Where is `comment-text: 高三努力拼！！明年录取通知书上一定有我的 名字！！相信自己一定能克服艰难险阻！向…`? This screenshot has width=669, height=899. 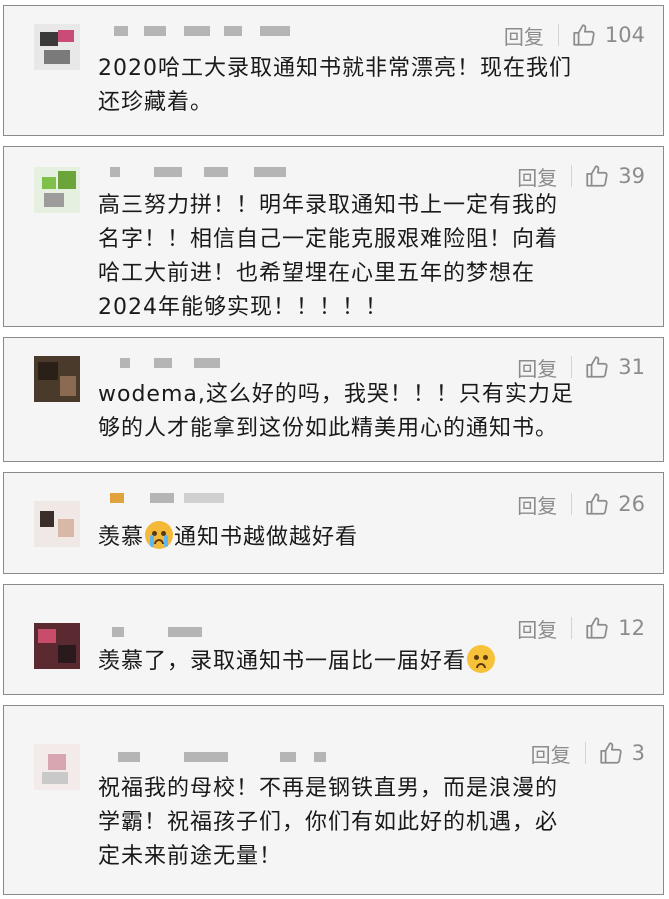
comment-text: 高三努力拼！！明年录取通知书上一定有我的 名字！！相信自己一定能克服艰难险阻！向… is located at coordinates (371, 257).